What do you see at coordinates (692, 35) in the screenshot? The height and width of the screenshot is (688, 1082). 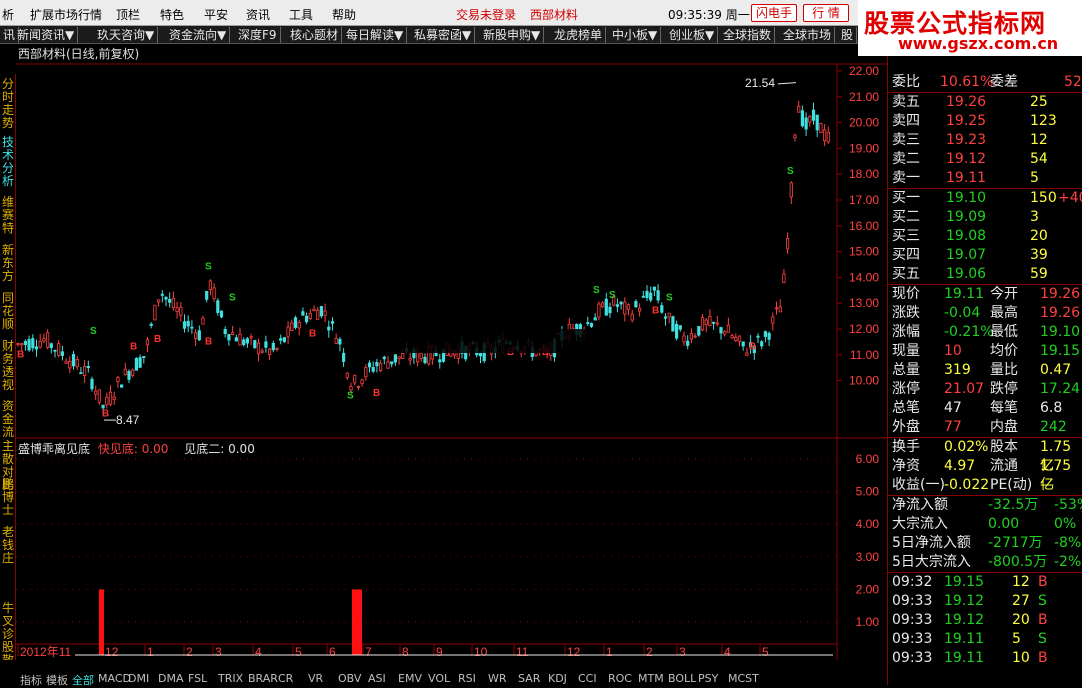 I see `tab-11: 创业板▼` at bounding box center [692, 35].